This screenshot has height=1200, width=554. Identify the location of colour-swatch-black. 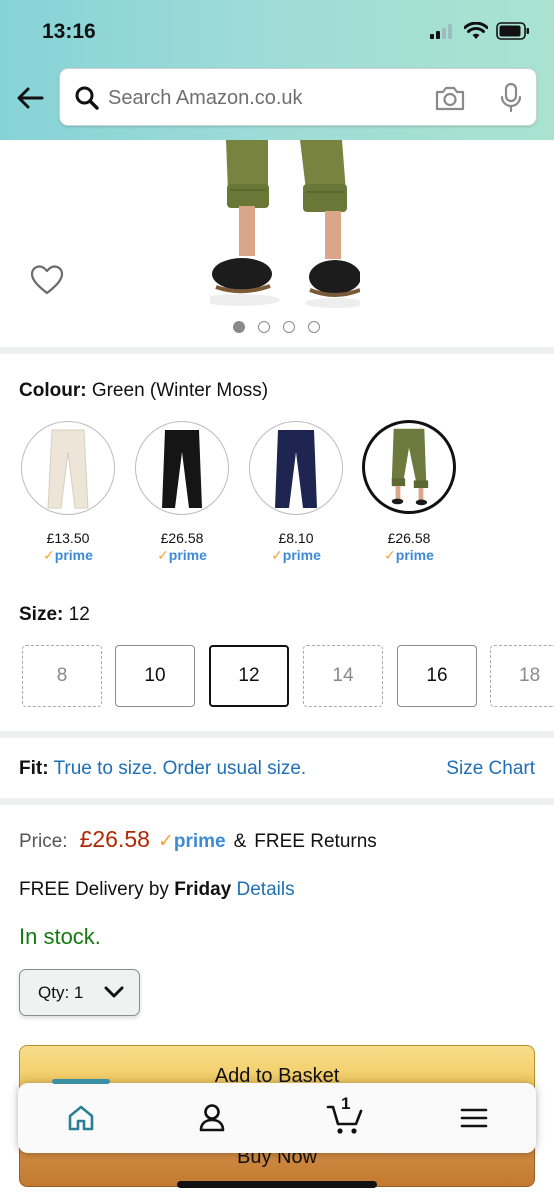
(182, 468).